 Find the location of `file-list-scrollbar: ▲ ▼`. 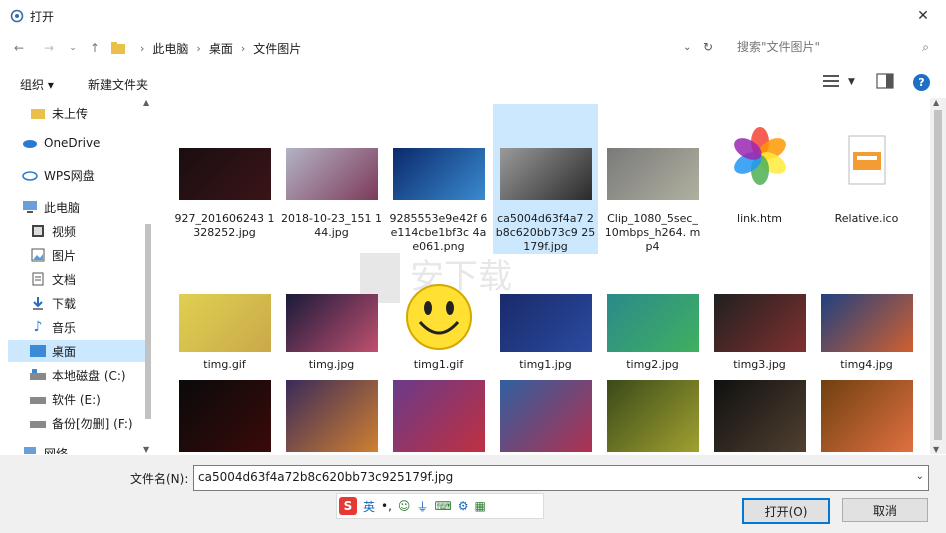

file-list-scrollbar: ▲ ▼ is located at coordinates (938, 276).